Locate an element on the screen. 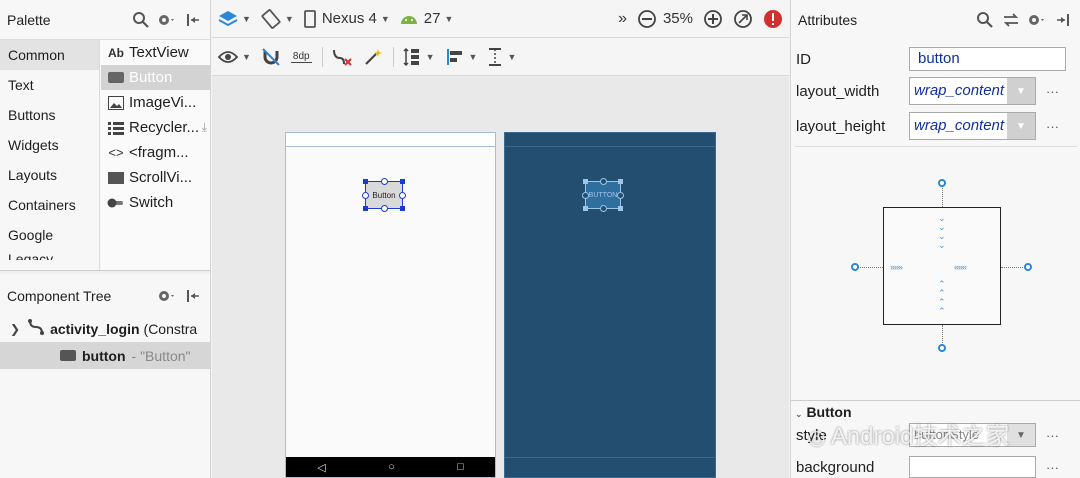 Image resolution: width=1080 pixels, height=478 pixels. panel-splitter is located at coordinates (105, 272).